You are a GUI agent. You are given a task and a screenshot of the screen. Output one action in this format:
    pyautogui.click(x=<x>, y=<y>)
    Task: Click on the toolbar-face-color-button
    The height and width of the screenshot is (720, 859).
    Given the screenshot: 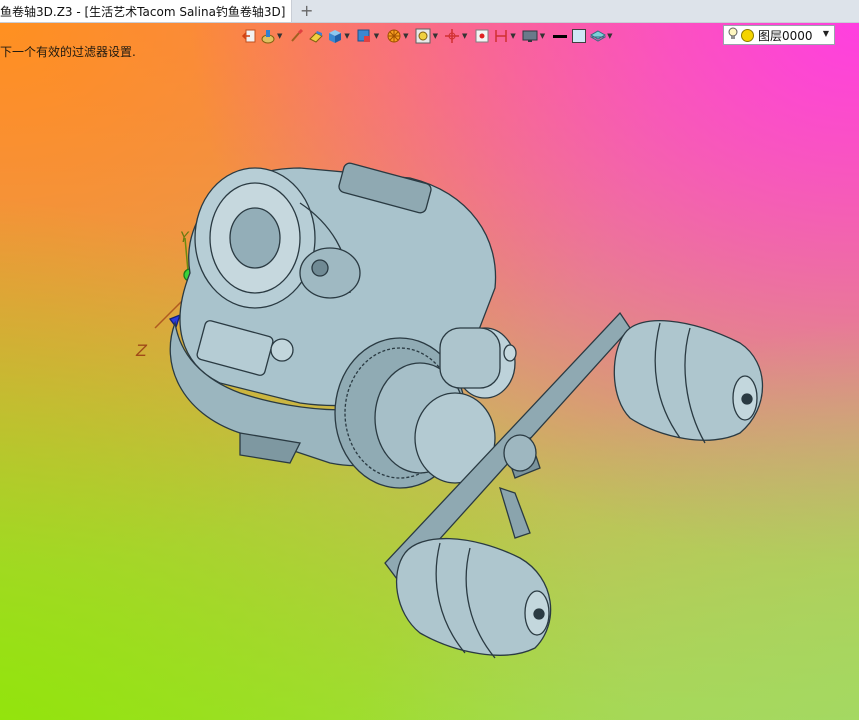 What is the action you would take?
    pyautogui.click(x=578, y=36)
    